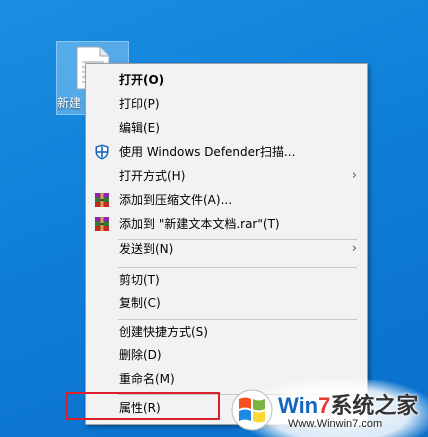 The width and height of the screenshot is (428, 437). Describe the element at coordinates (226, 128) in the screenshot. I see `menu-item-edit: 编辑(E)` at that location.